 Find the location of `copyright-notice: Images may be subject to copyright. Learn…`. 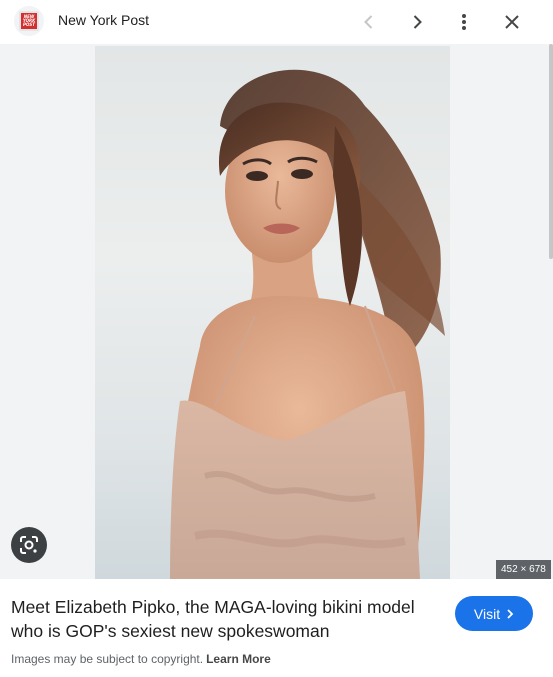

copyright-notice: Images may be subject to copyright. Learn… is located at coordinates (141, 659).